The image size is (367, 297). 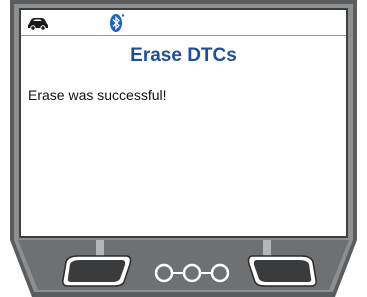 I want to click on status-bar, so click(x=183, y=23).